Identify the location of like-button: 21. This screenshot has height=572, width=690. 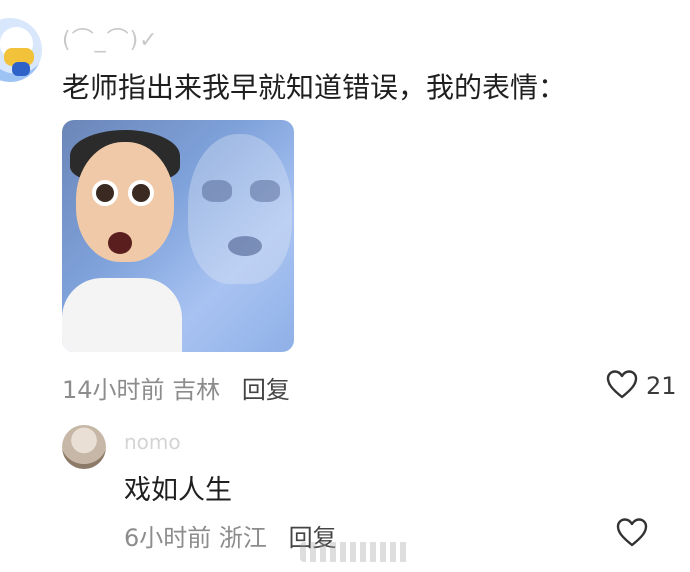
(641, 386).